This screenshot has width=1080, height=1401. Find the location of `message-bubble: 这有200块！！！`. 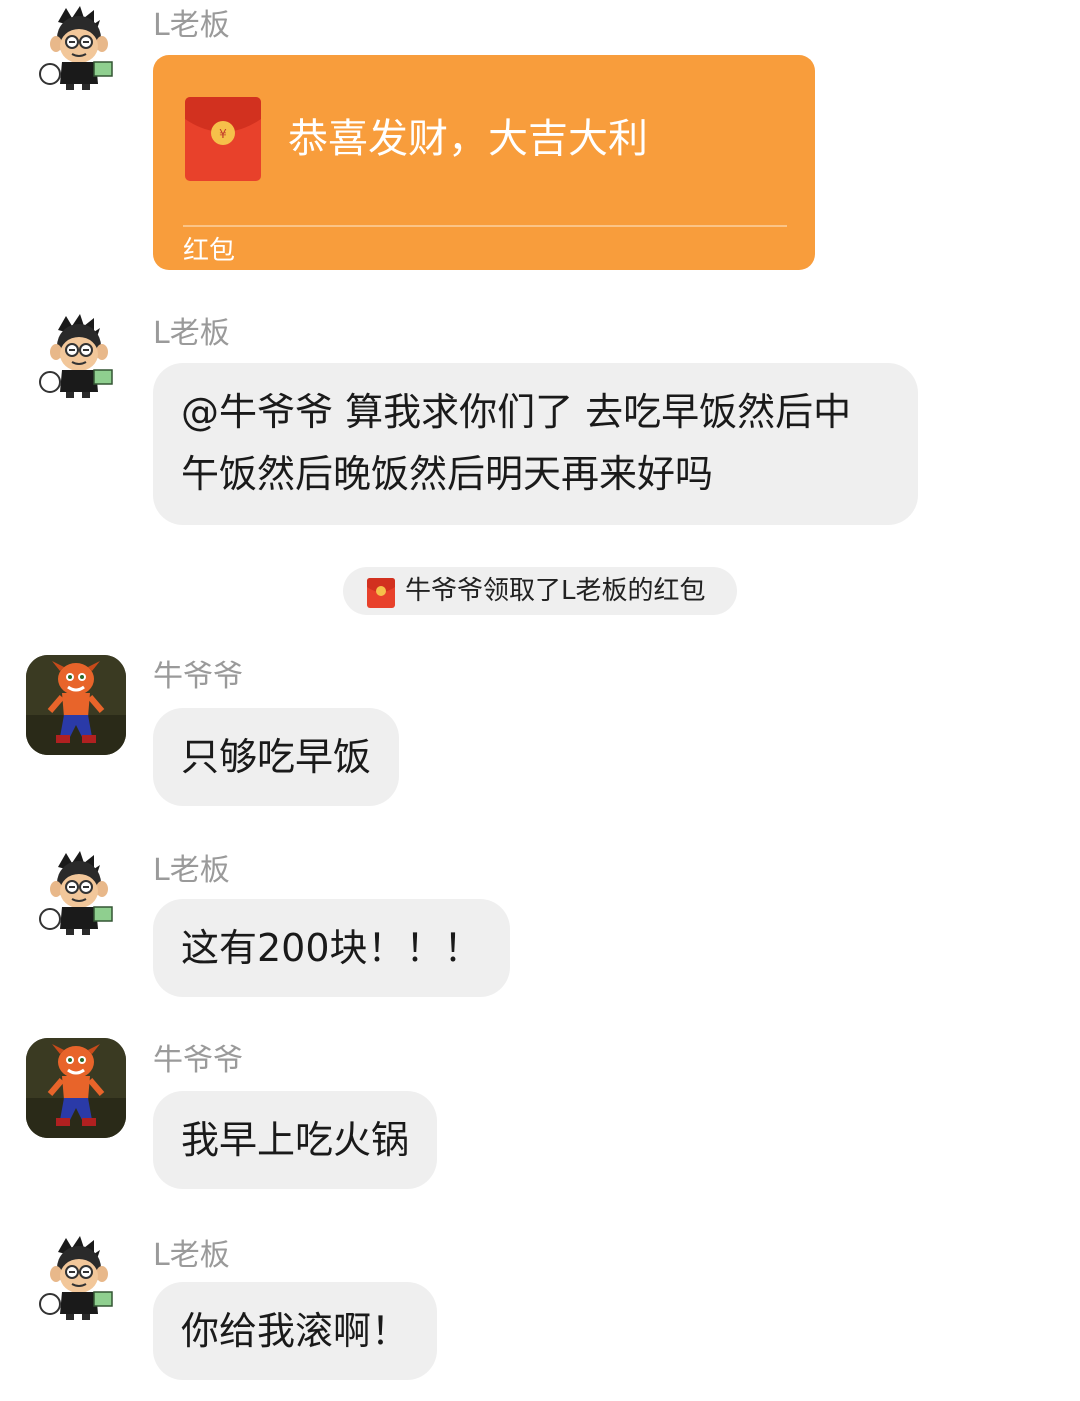

message-bubble: 这有200块！！！ is located at coordinates (331, 948).